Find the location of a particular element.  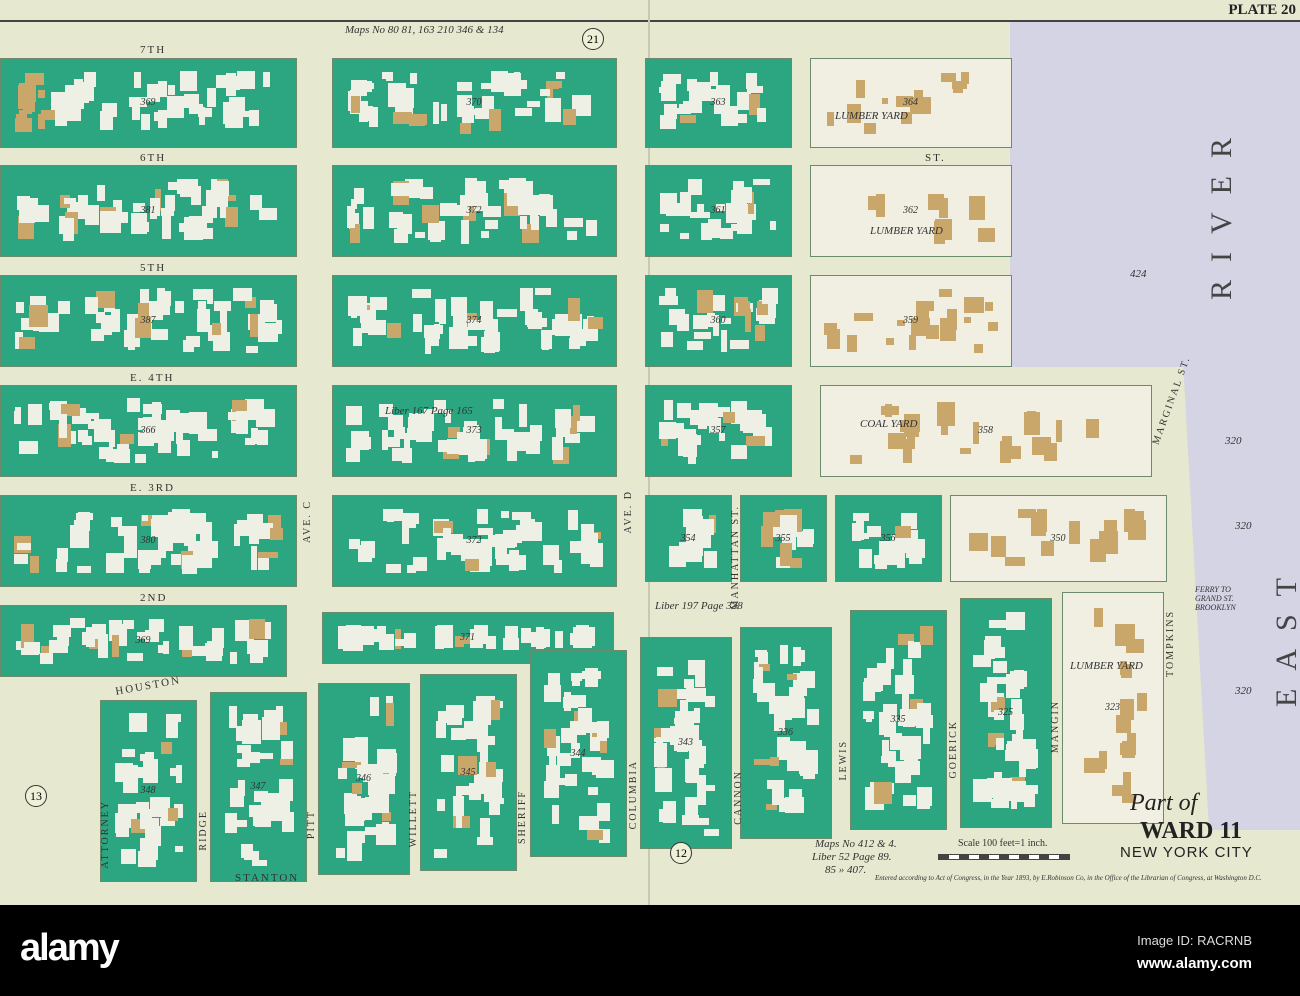

street-e3rd: E. 3RD is located at coordinates (152, 488).